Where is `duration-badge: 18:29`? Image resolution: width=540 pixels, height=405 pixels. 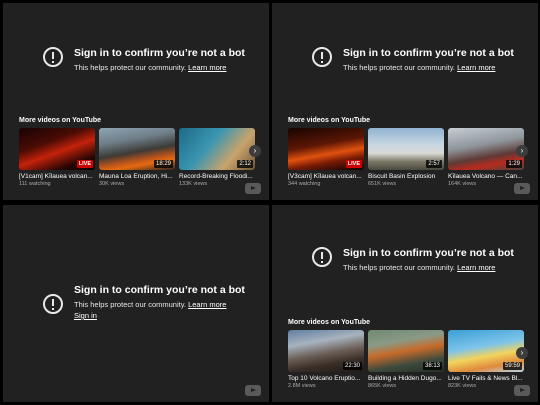 duration-badge: 18:29 is located at coordinates (163, 164).